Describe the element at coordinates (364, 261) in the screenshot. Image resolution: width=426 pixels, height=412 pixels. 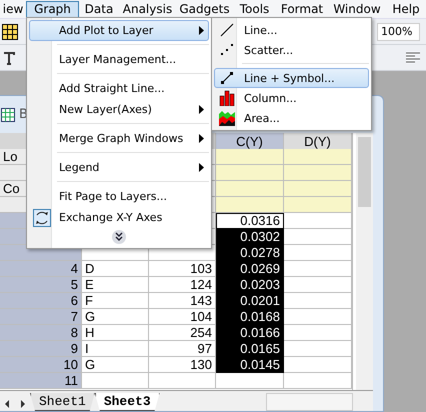
I see `vertical-scrollbar` at that location.